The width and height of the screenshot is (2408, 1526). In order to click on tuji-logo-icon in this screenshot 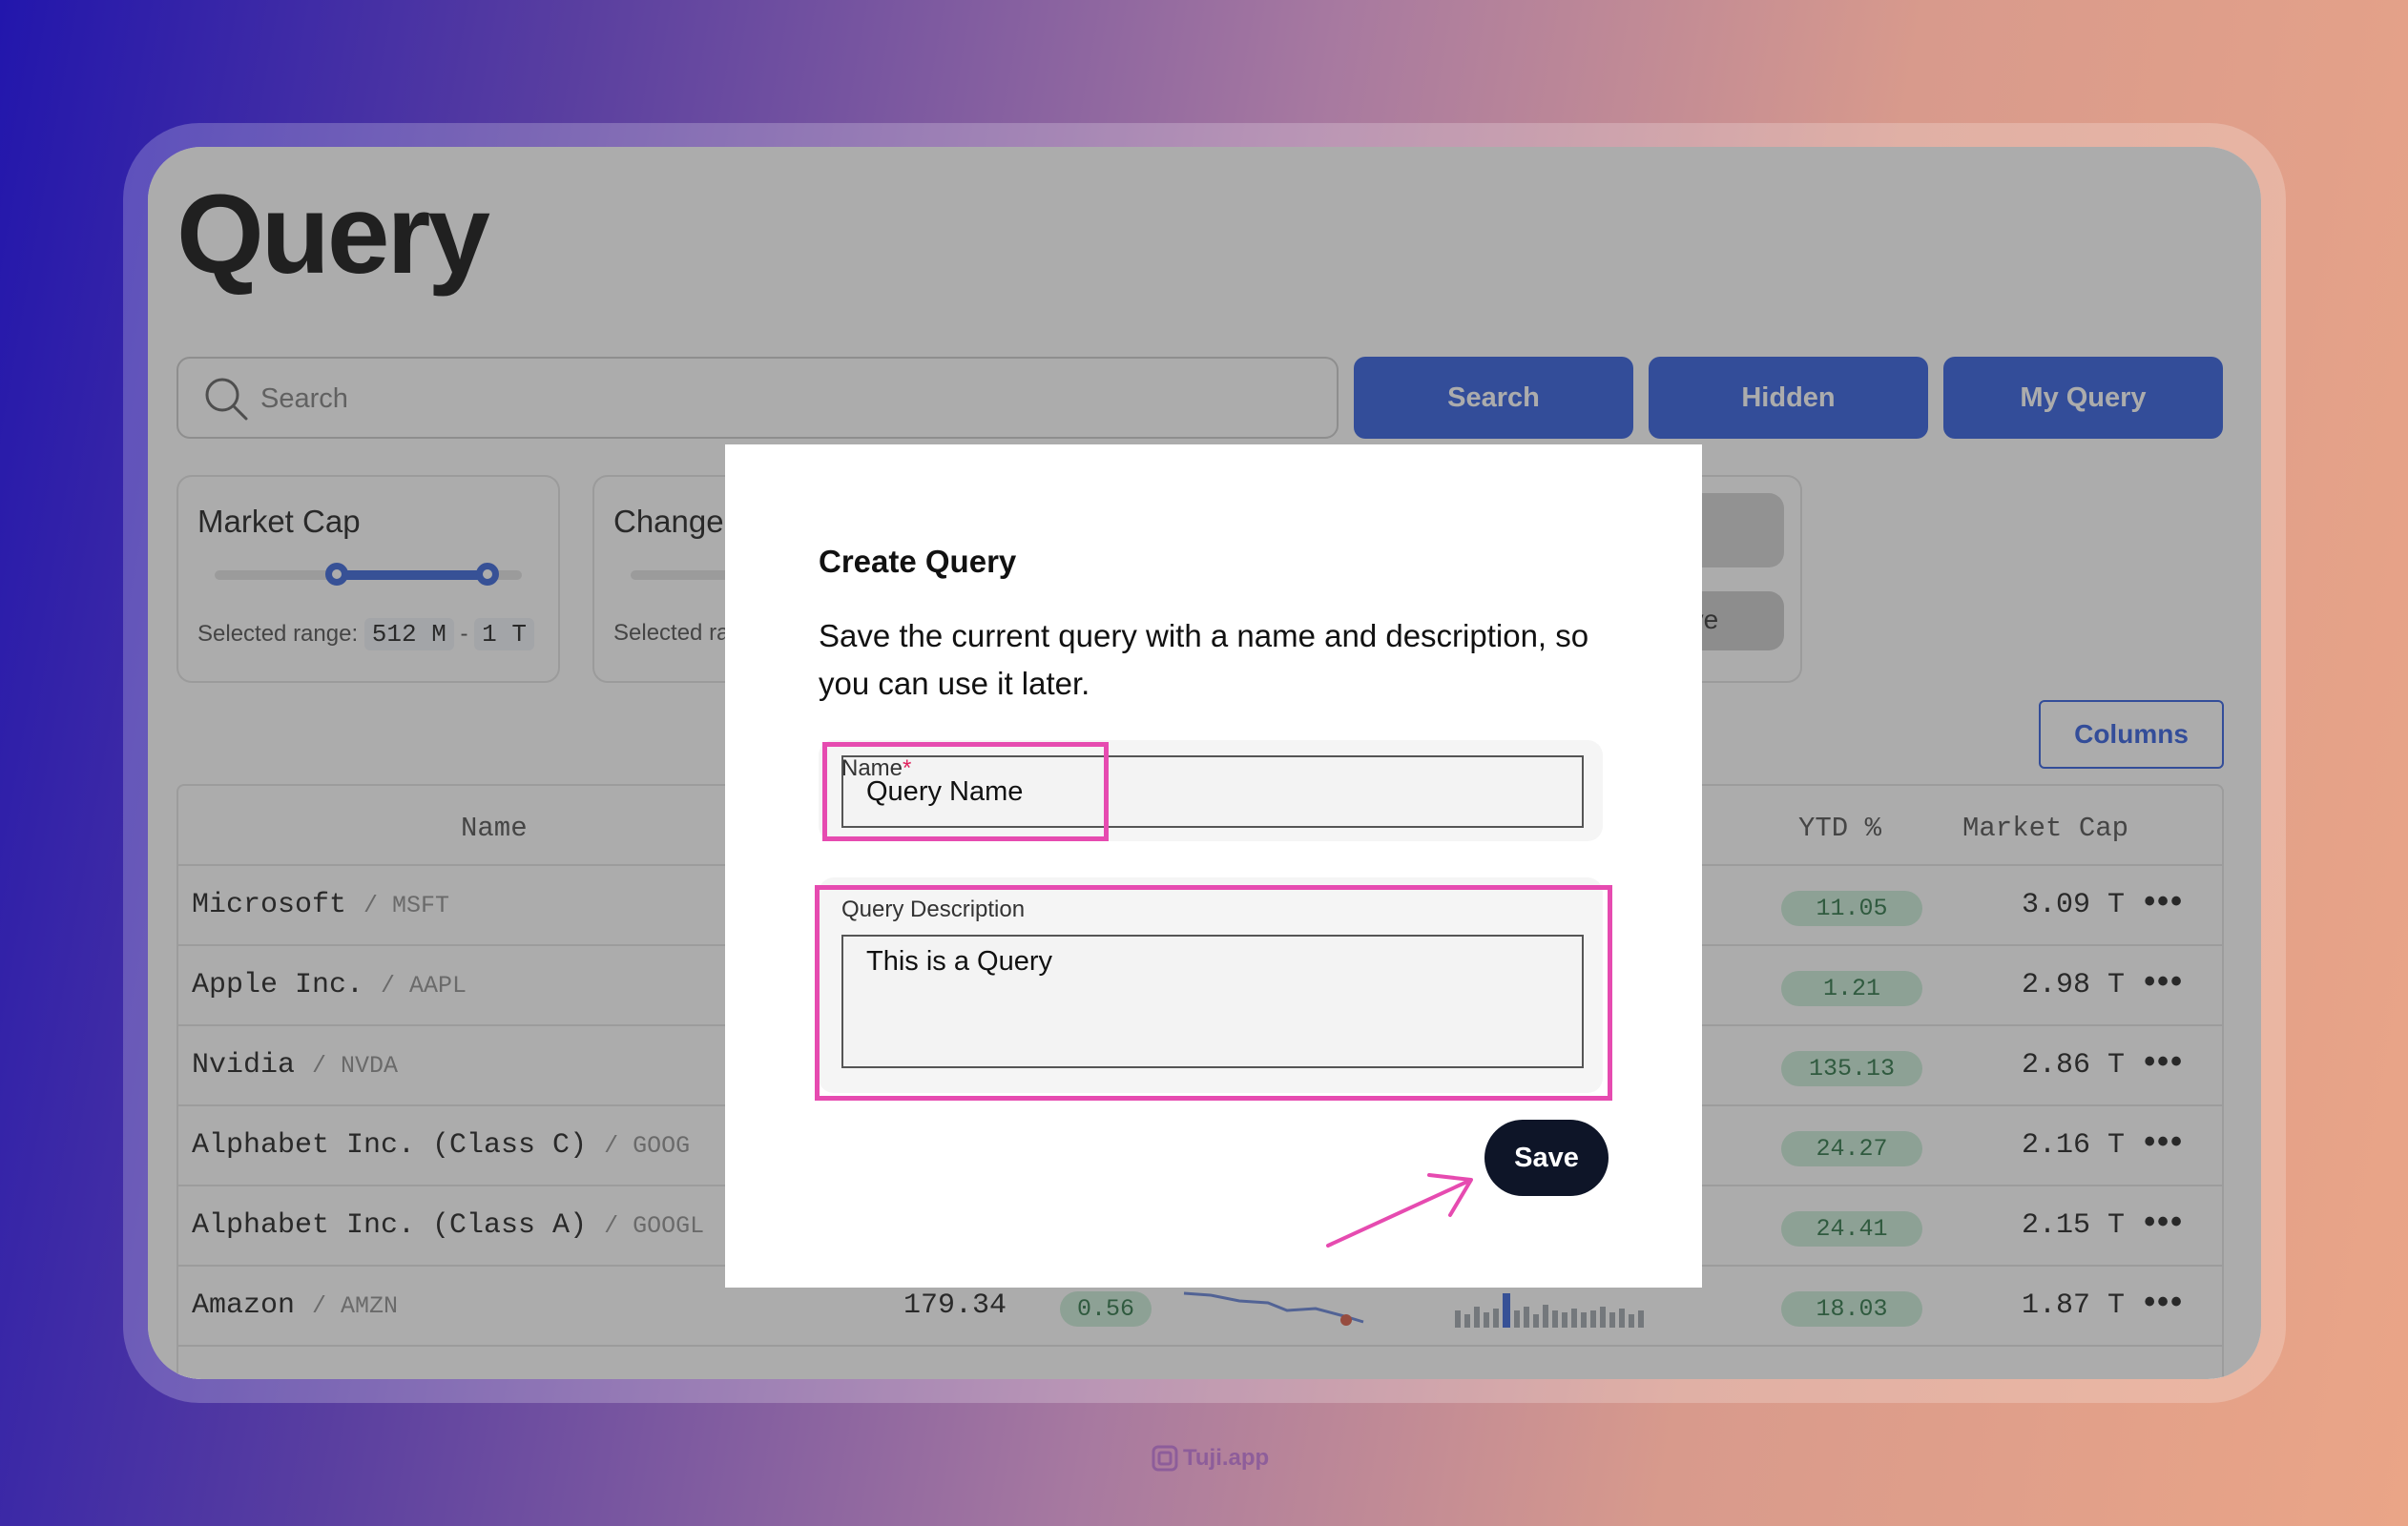, I will do `click(1165, 1458)`.